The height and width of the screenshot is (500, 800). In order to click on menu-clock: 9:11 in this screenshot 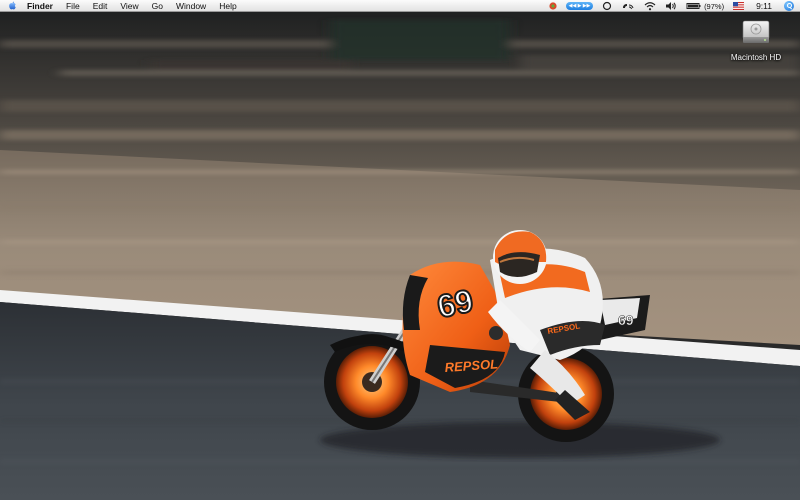, I will do `click(764, 6)`.